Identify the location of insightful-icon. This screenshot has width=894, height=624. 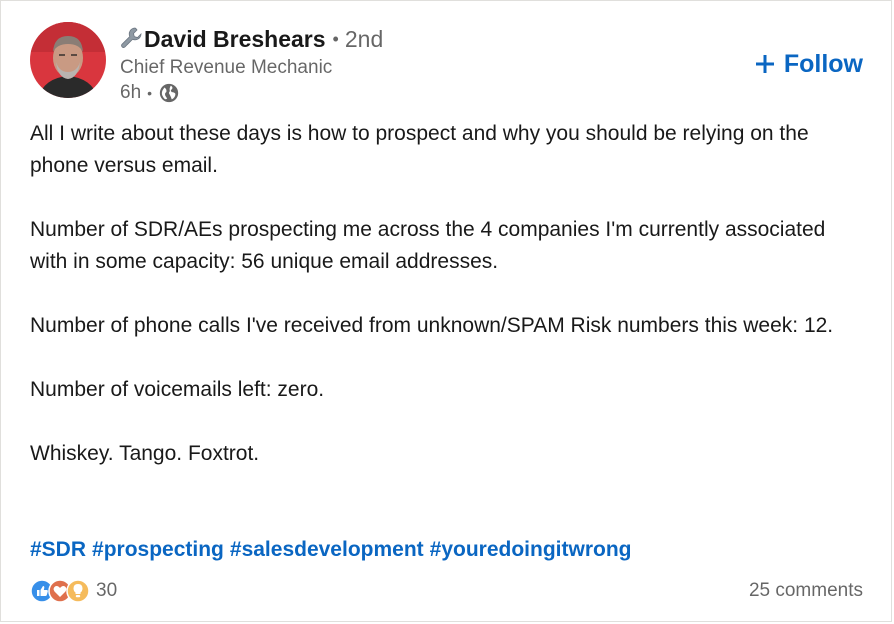
(78, 591).